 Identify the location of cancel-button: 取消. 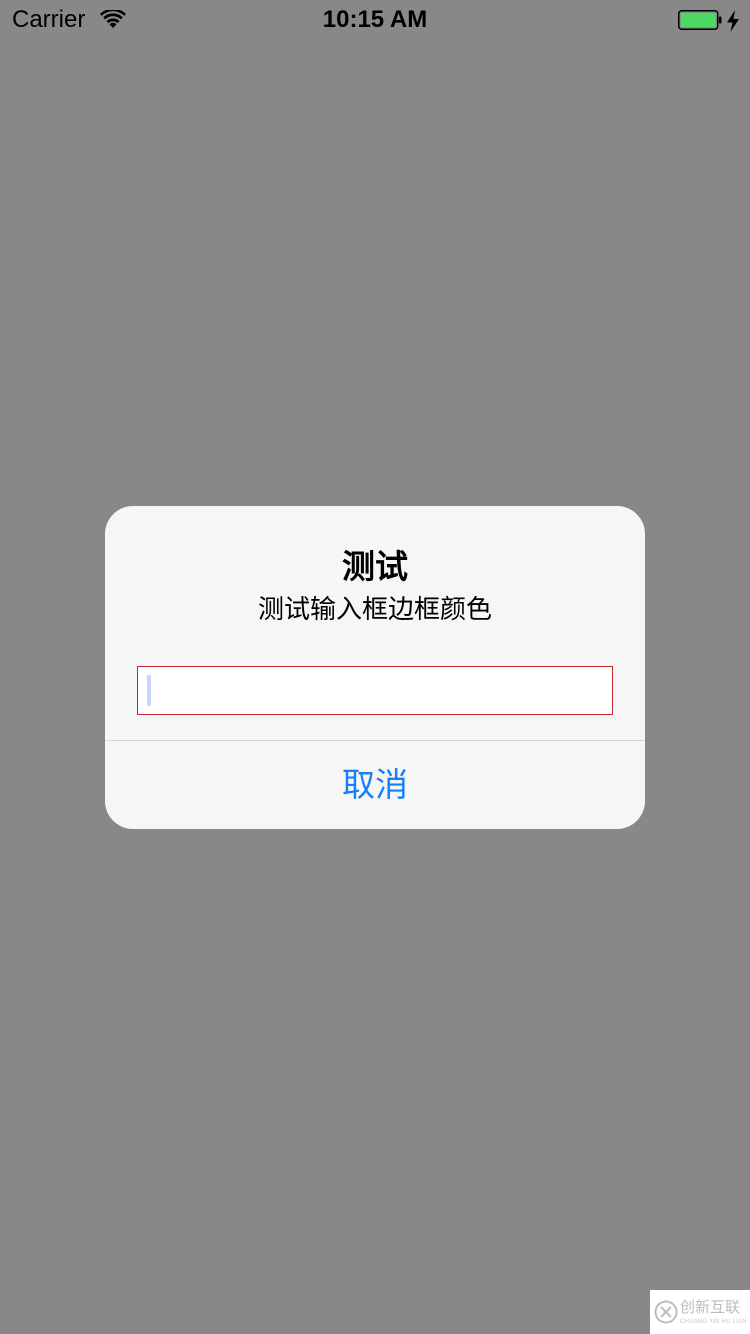
(375, 785).